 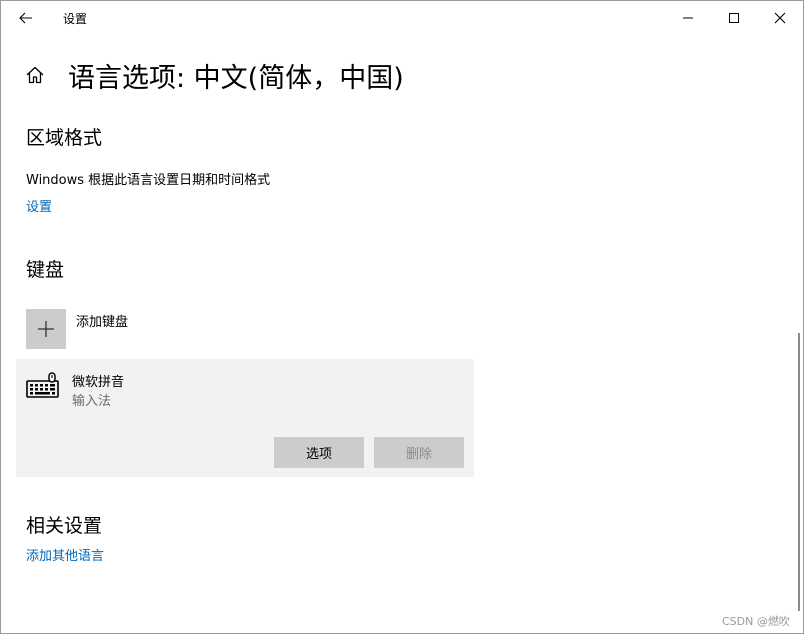 I want to click on home-button, so click(x=35, y=75).